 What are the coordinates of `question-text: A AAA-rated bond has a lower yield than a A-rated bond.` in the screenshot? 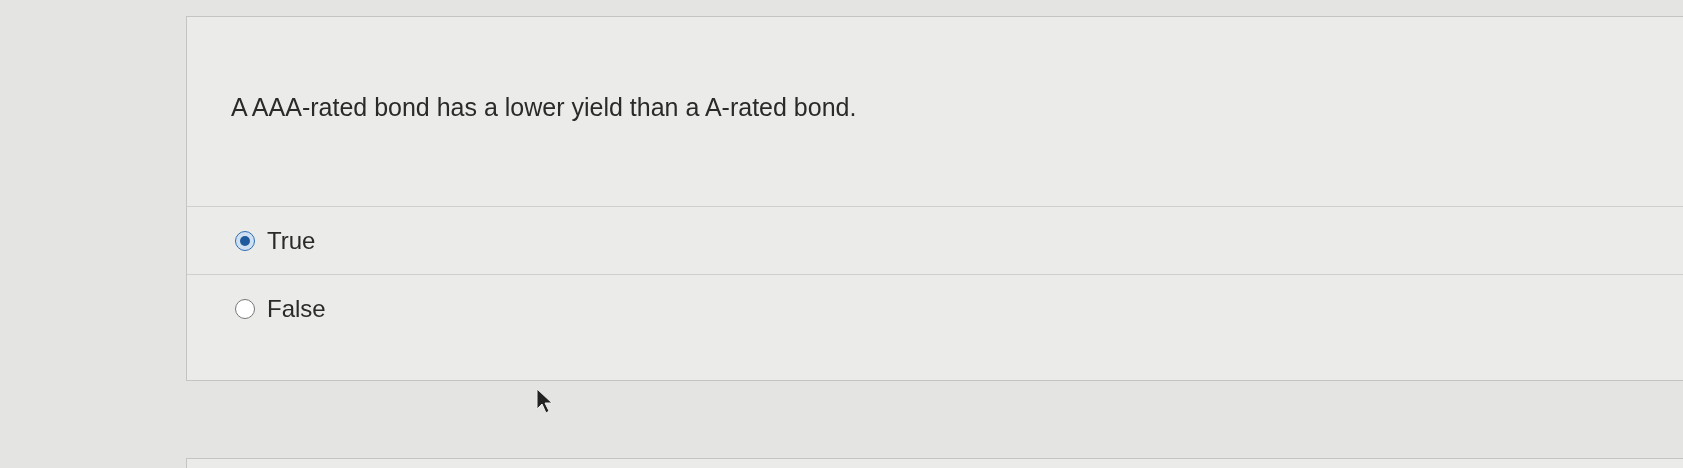 It's located at (544, 107).